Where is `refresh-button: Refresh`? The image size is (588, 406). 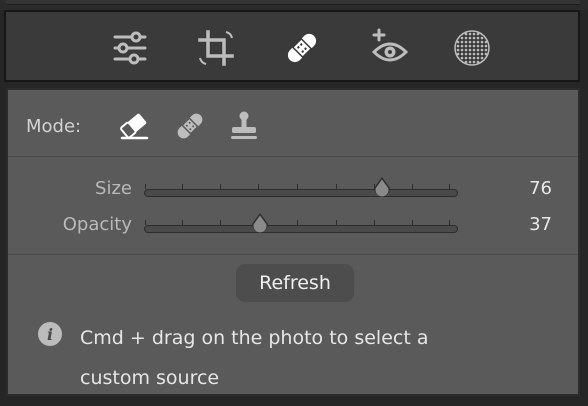 refresh-button: Refresh is located at coordinates (295, 283).